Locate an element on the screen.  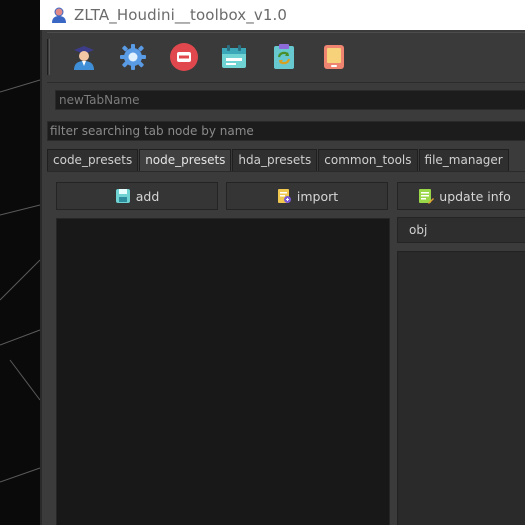
import-button-label: import is located at coordinates (317, 196).